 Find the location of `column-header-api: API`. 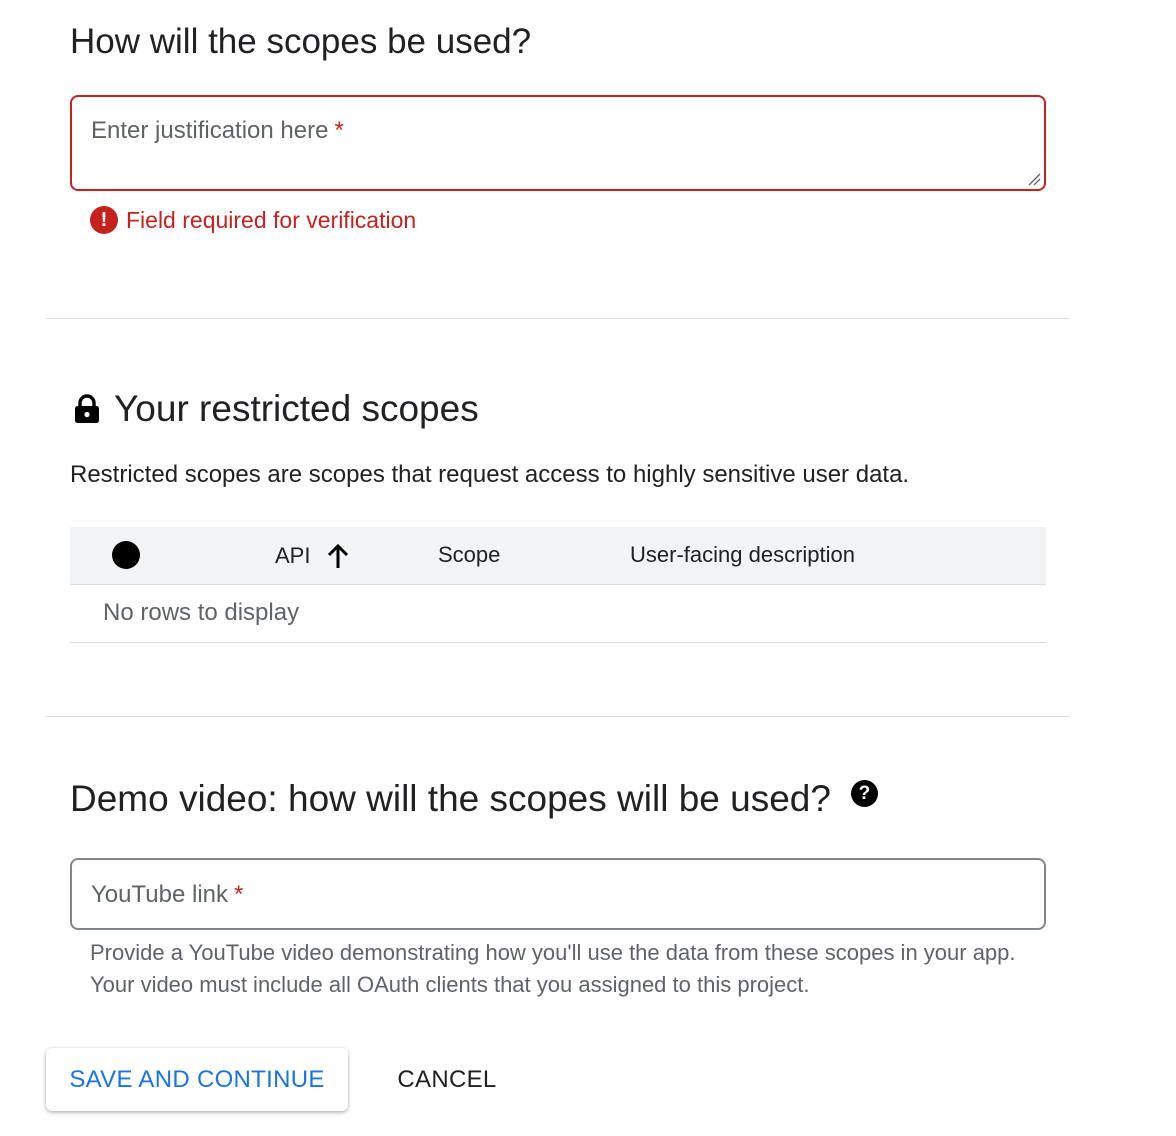

column-header-api: API is located at coordinates (312, 556).